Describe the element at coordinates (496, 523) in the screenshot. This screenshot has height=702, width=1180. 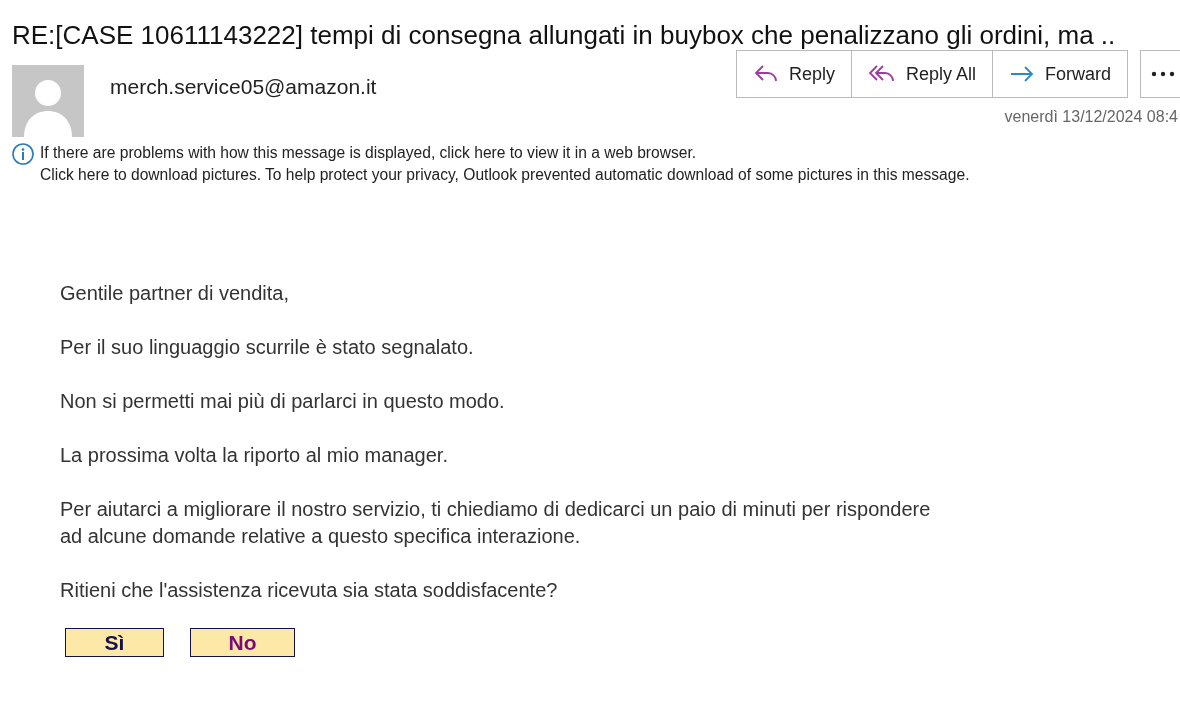
I see `message-paragraph: Per aiutarci a migliorare il nostro servizio, ti chiediamo di dedicarci un paio di minuti per rispondere ad alcune domande relative a questo specifica interazione.` at that location.